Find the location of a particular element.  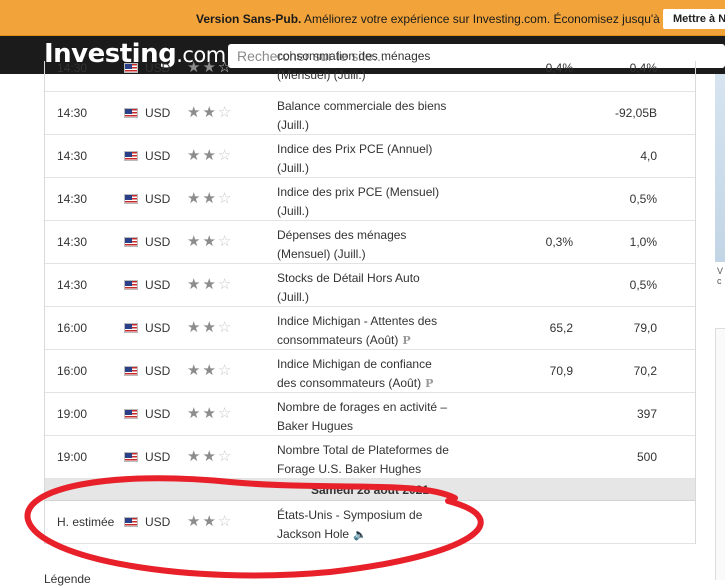

previous-value: 70,9 is located at coordinates (561, 371).